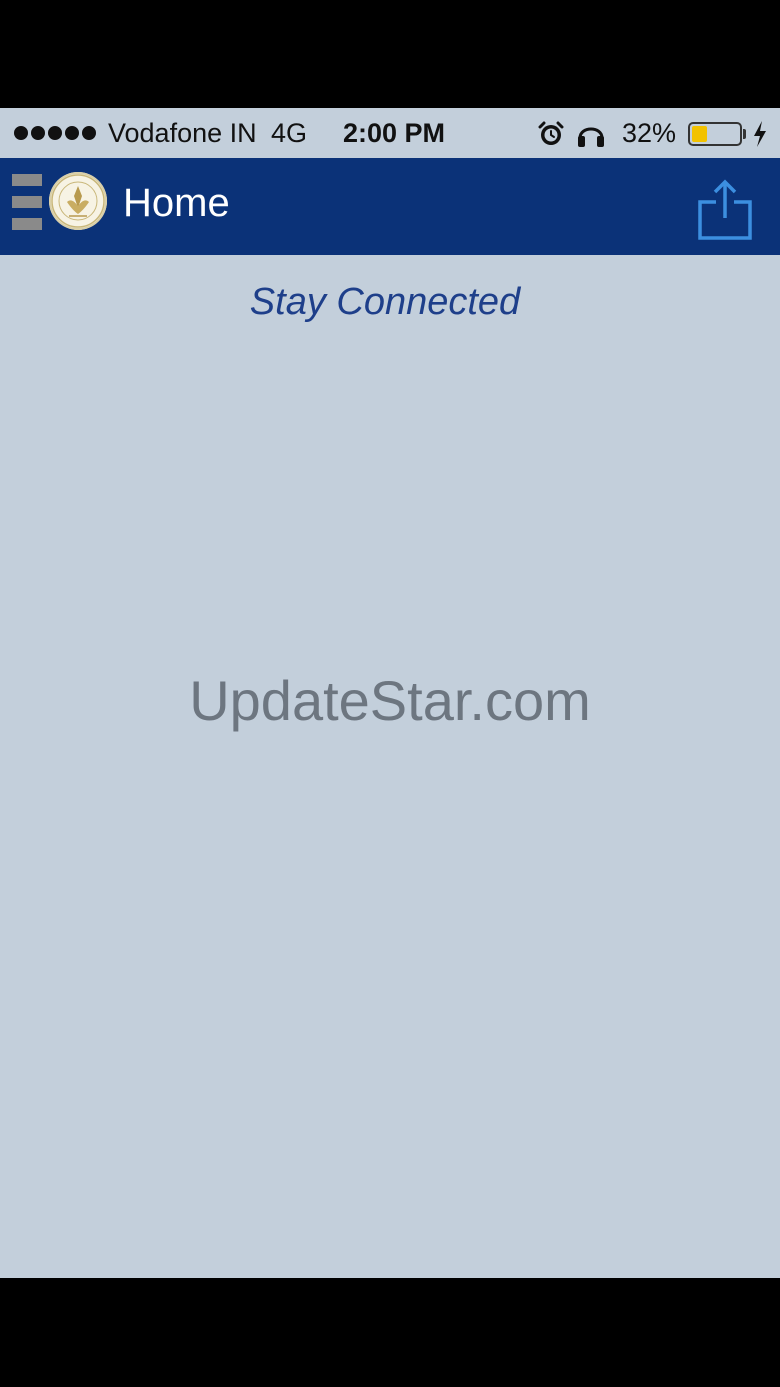 The width and height of the screenshot is (780, 1387). What do you see at coordinates (390, 133) in the screenshot?
I see `status-bar: Vodafone IN 4G 2:00 PM 32%` at bounding box center [390, 133].